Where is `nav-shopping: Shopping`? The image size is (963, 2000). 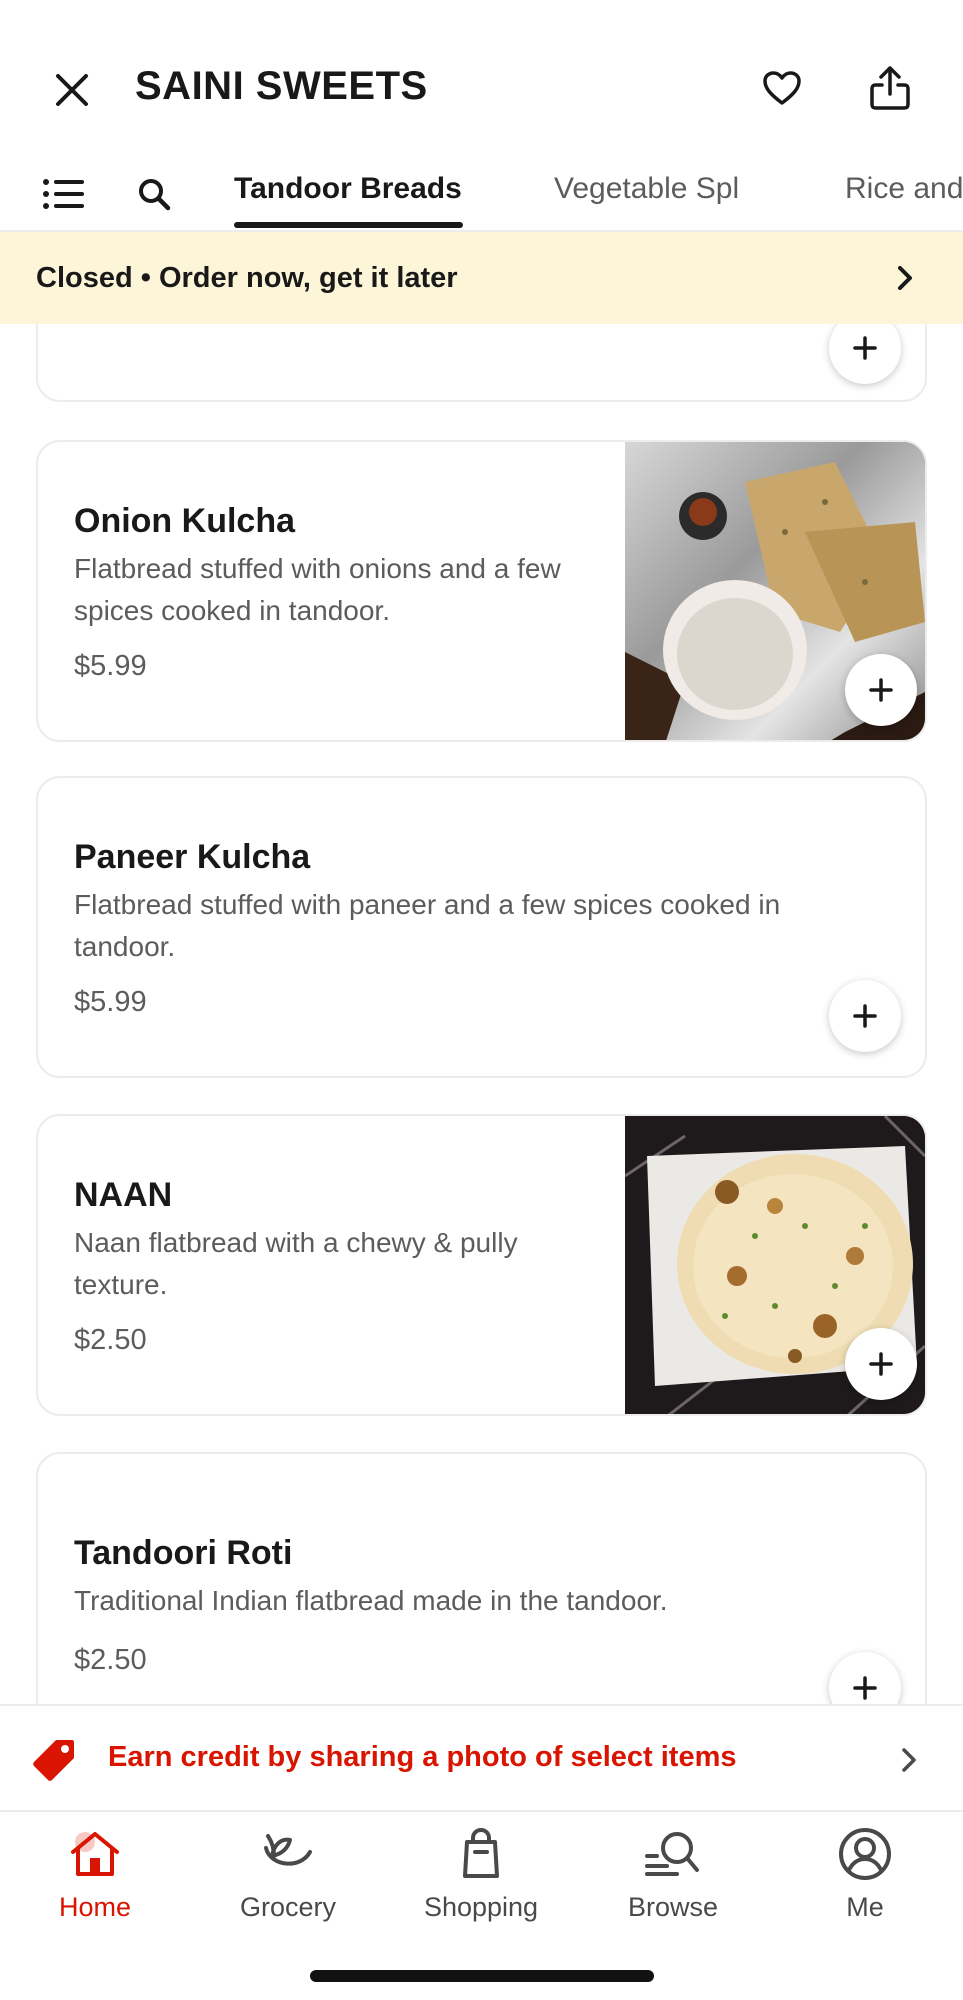 nav-shopping: Shopping is located at coordinates (481, 1884).